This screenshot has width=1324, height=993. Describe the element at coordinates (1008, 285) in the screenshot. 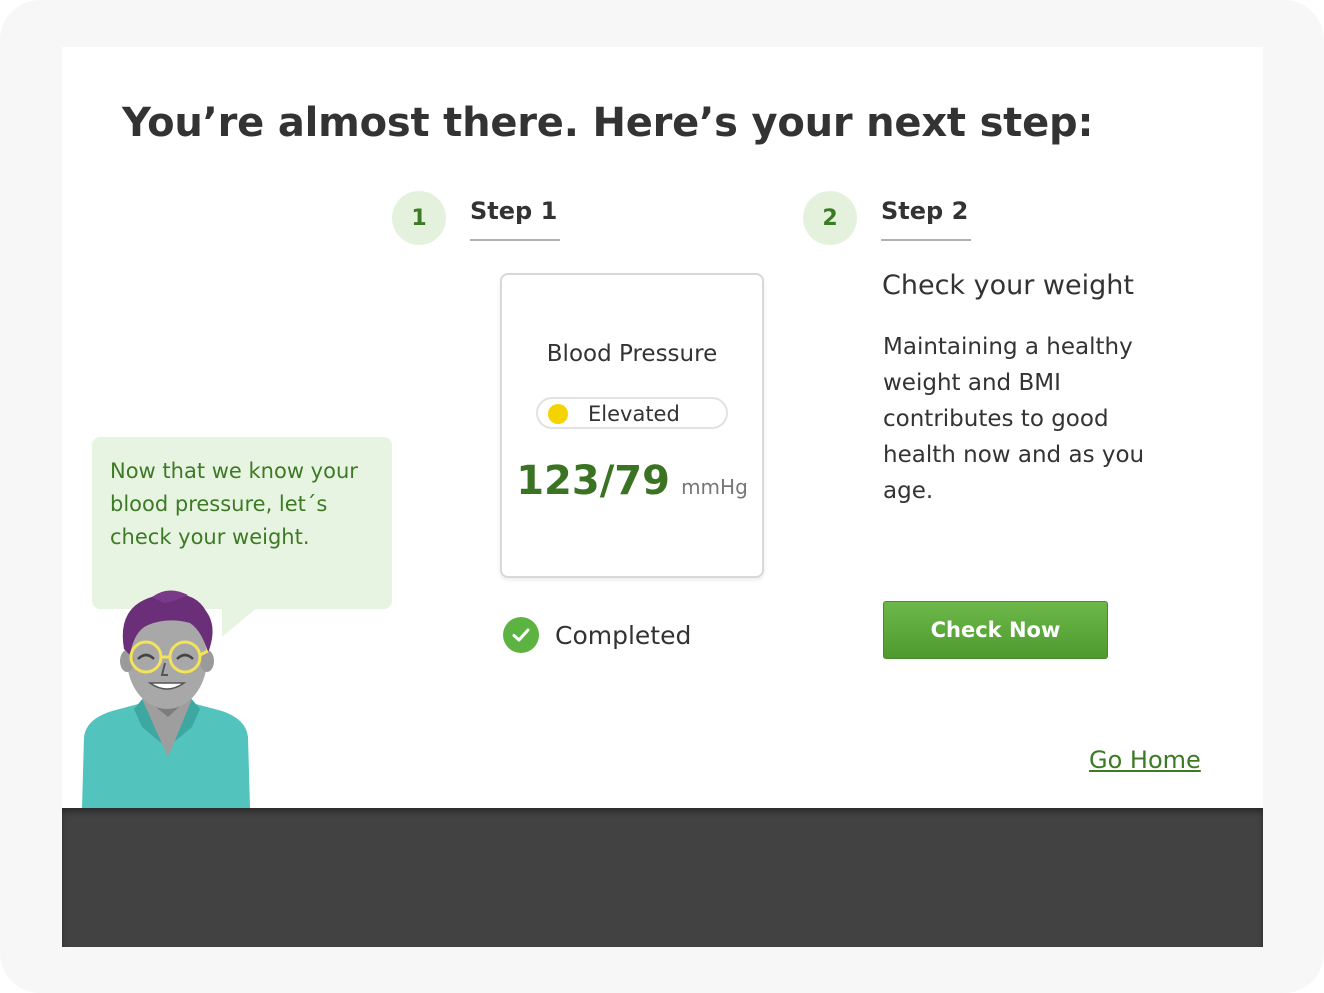

I see `step-2-title: Check your weight` at that location.